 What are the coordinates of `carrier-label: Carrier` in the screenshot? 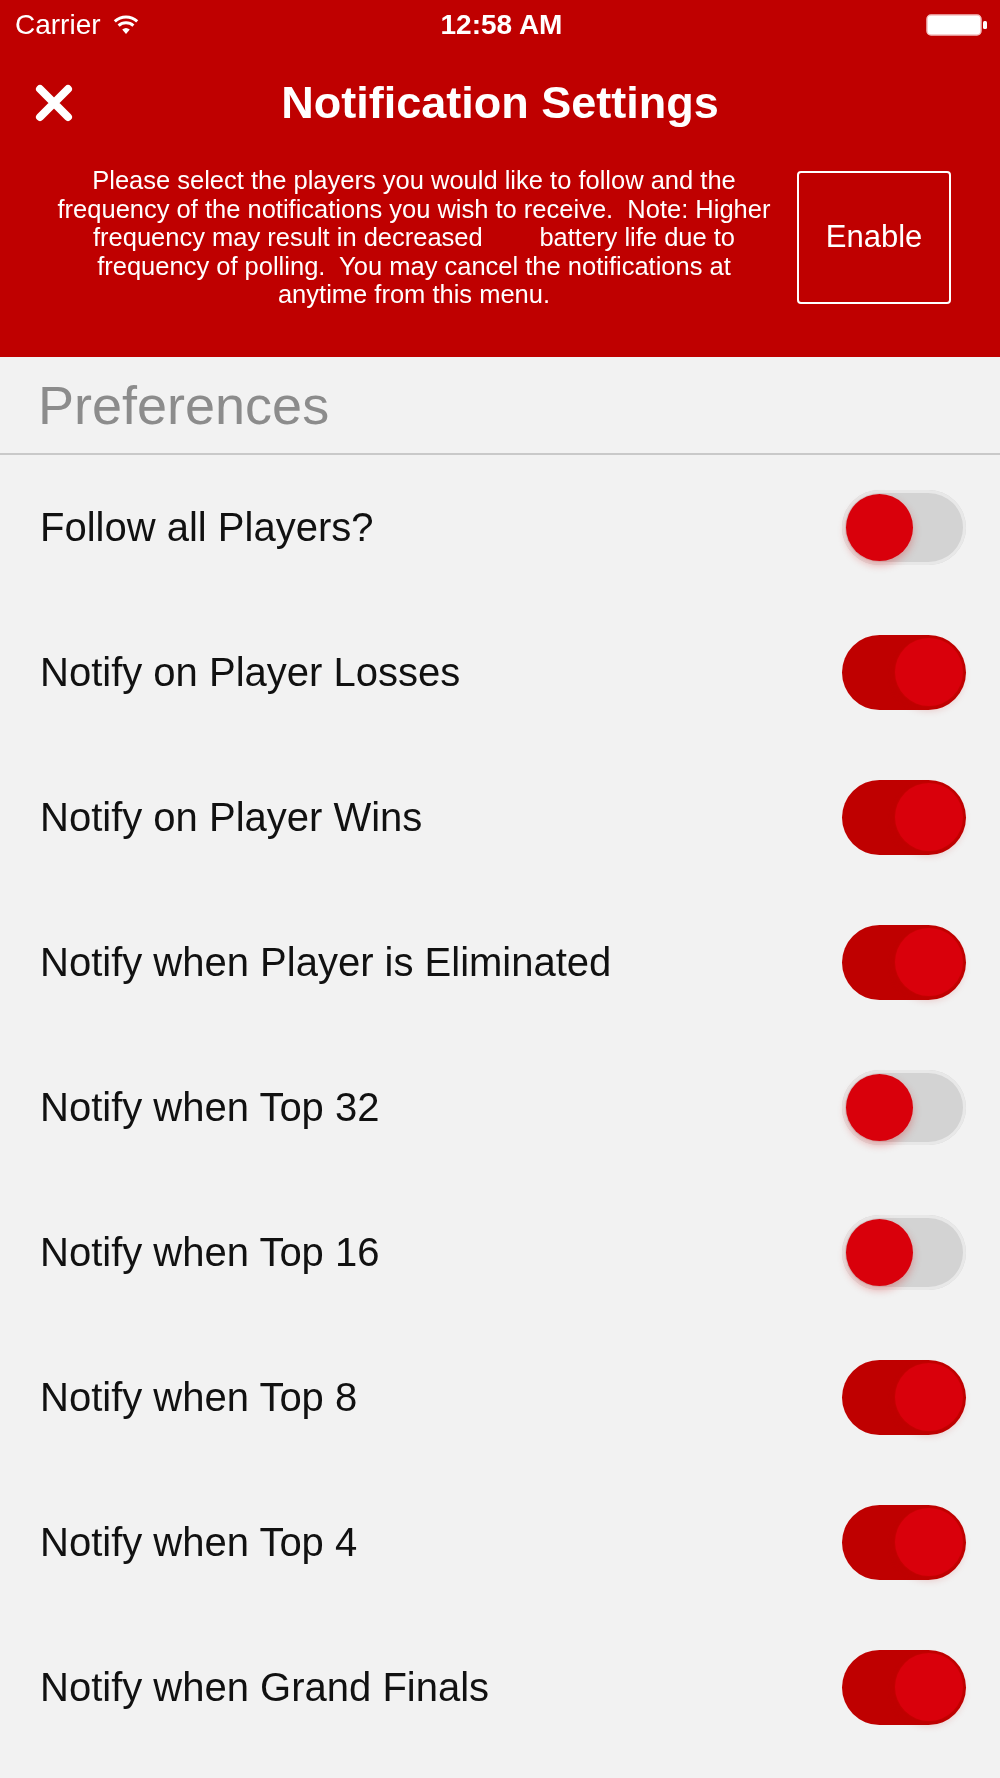 It's located at (58, 25).